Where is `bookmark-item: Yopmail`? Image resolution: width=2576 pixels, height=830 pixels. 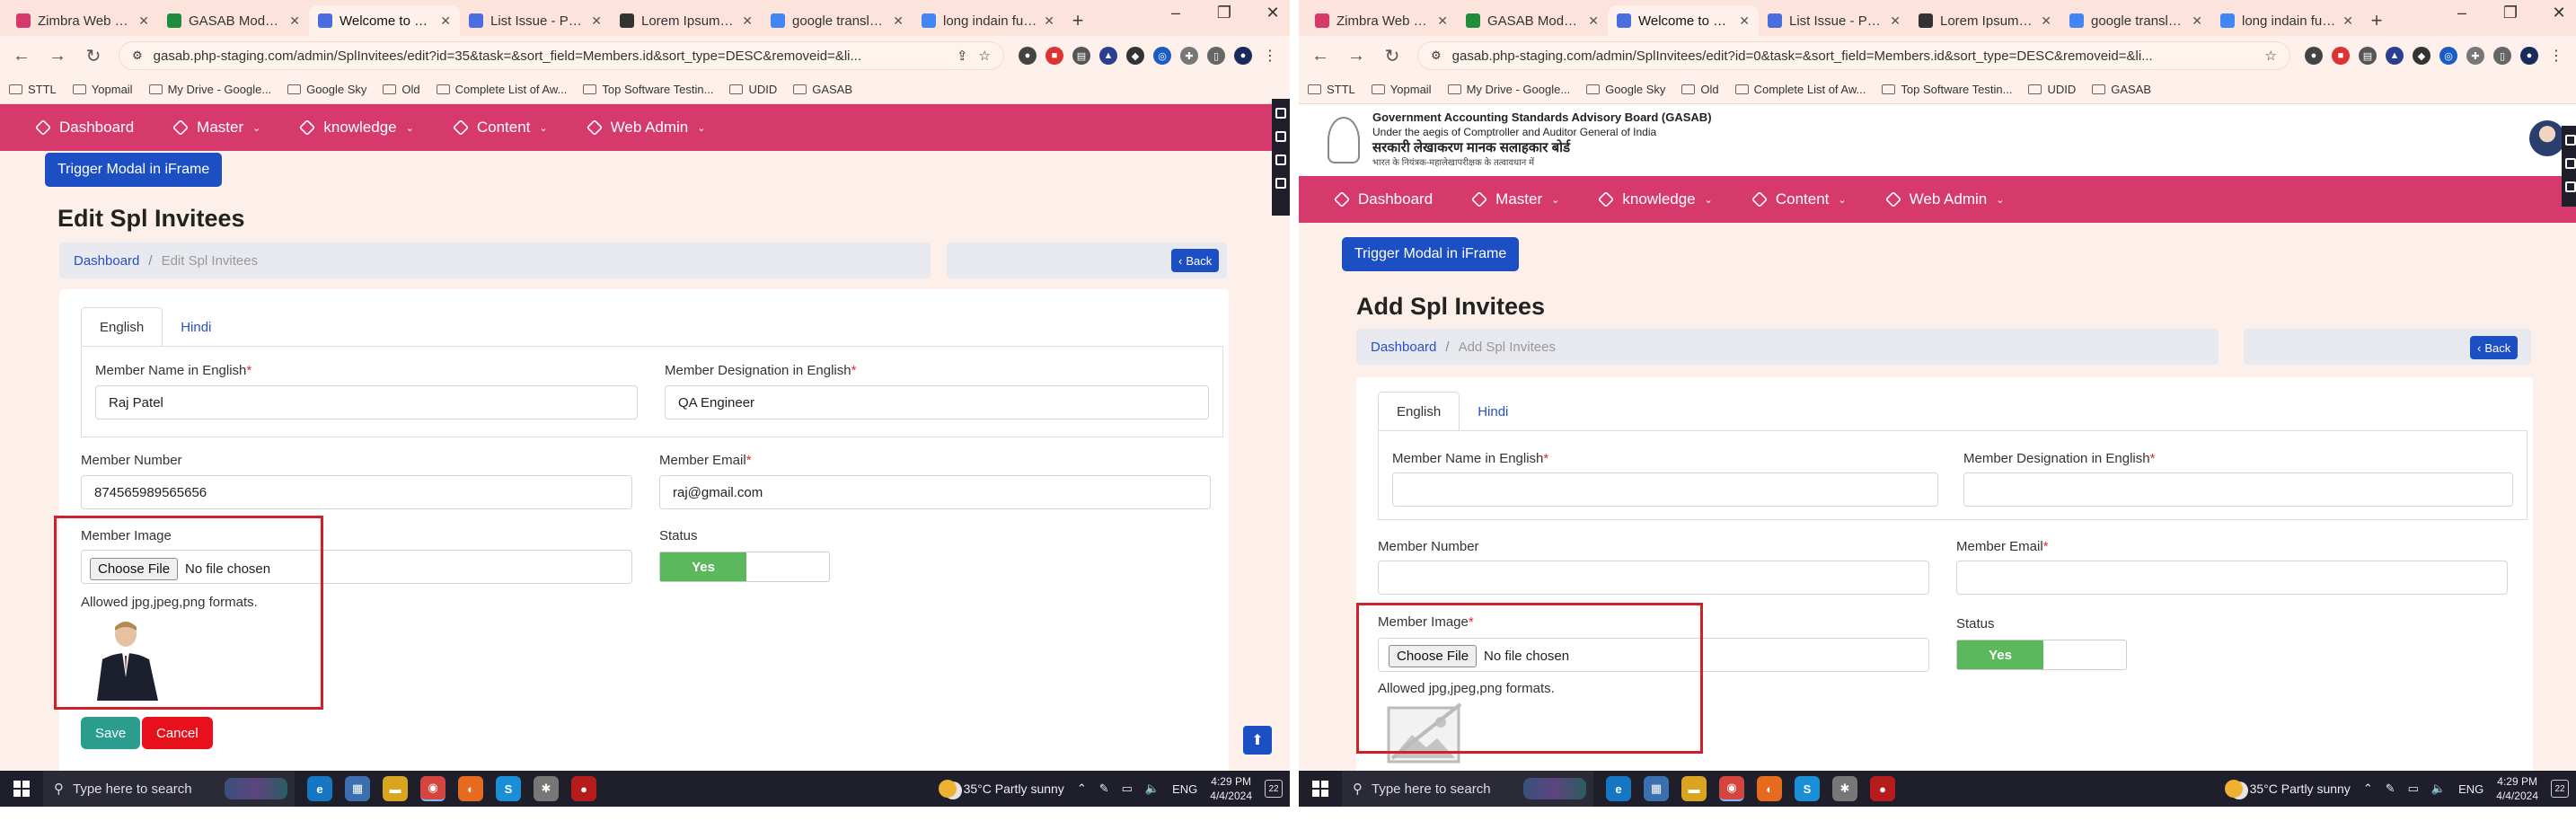
bookmark-item: Yopmail is located at coordinates (102, 89).